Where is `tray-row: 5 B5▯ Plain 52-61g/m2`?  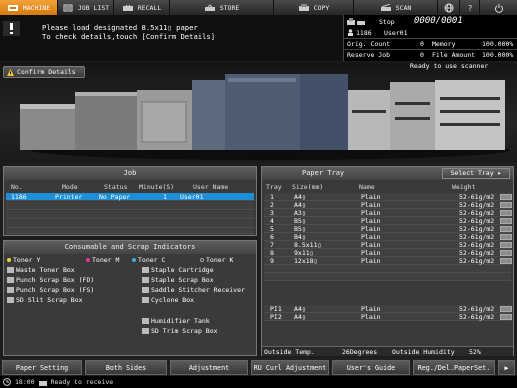
tray-row: 5 B5▯ Plain 52-61g/m2 is located at coordinates (388, 229).